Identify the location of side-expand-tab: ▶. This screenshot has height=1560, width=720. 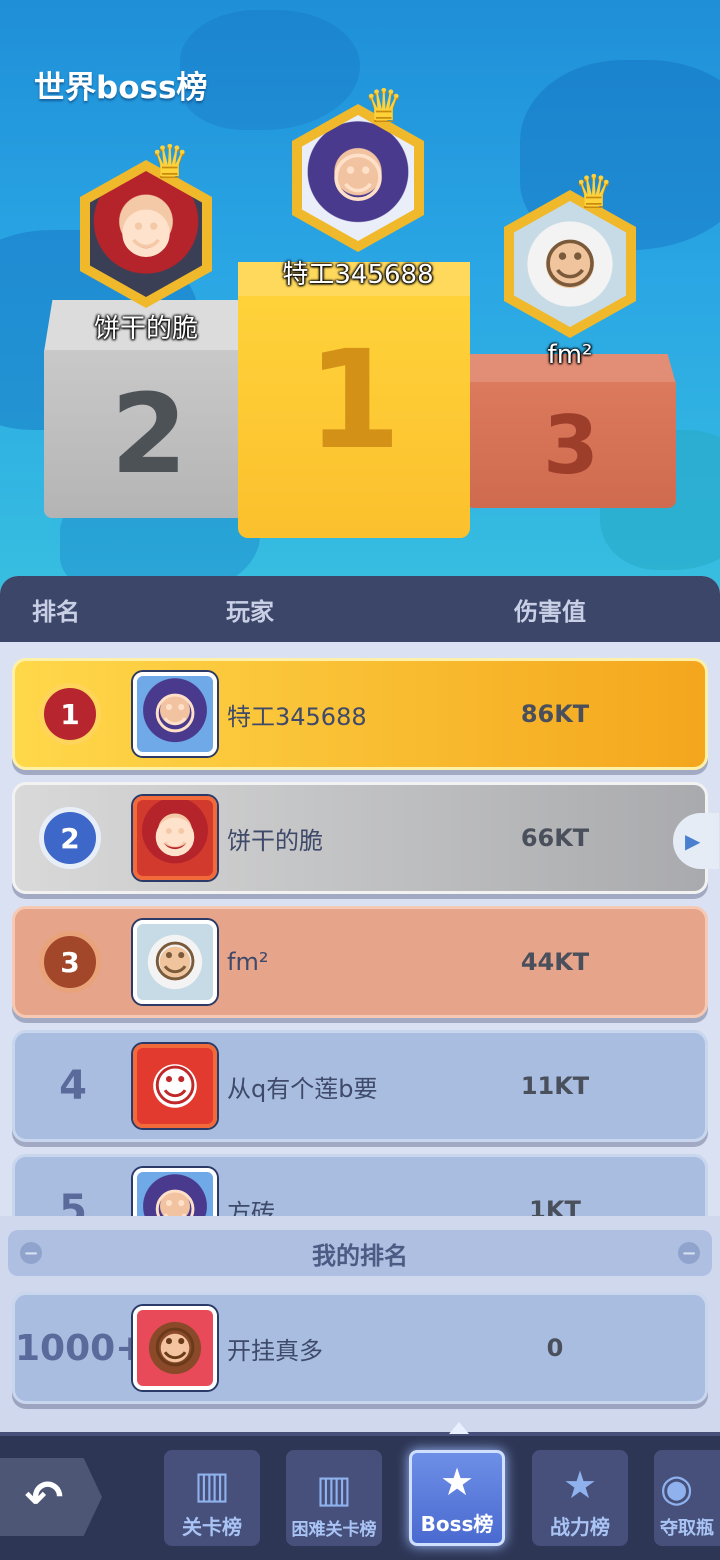
(696, 841).